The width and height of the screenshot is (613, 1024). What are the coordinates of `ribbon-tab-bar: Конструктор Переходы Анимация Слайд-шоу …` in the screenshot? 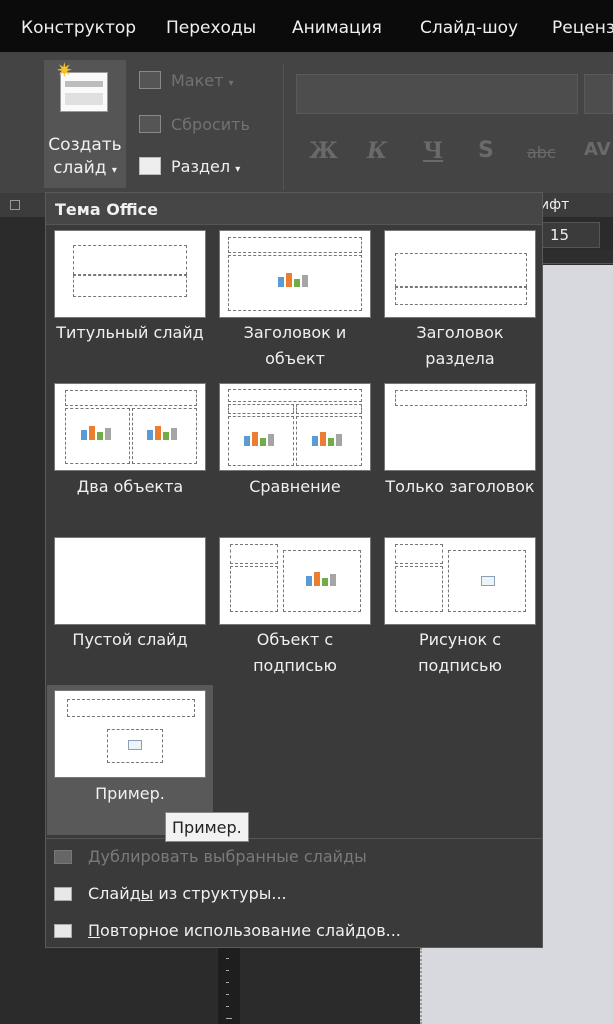 It's located at (306, 26).